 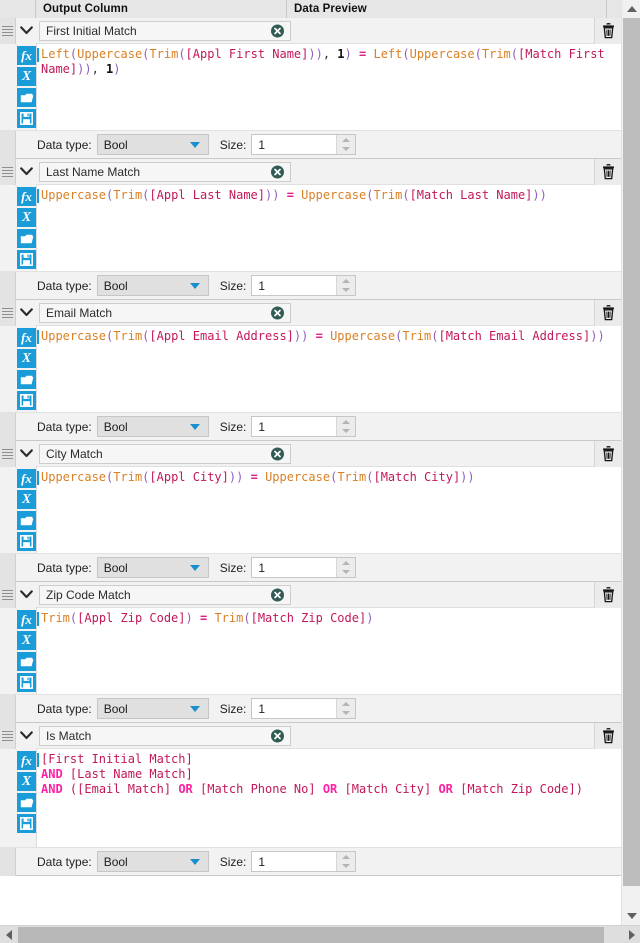 I want to click on output-column-name-input: First Initial Match, so click(x=165, y=30).